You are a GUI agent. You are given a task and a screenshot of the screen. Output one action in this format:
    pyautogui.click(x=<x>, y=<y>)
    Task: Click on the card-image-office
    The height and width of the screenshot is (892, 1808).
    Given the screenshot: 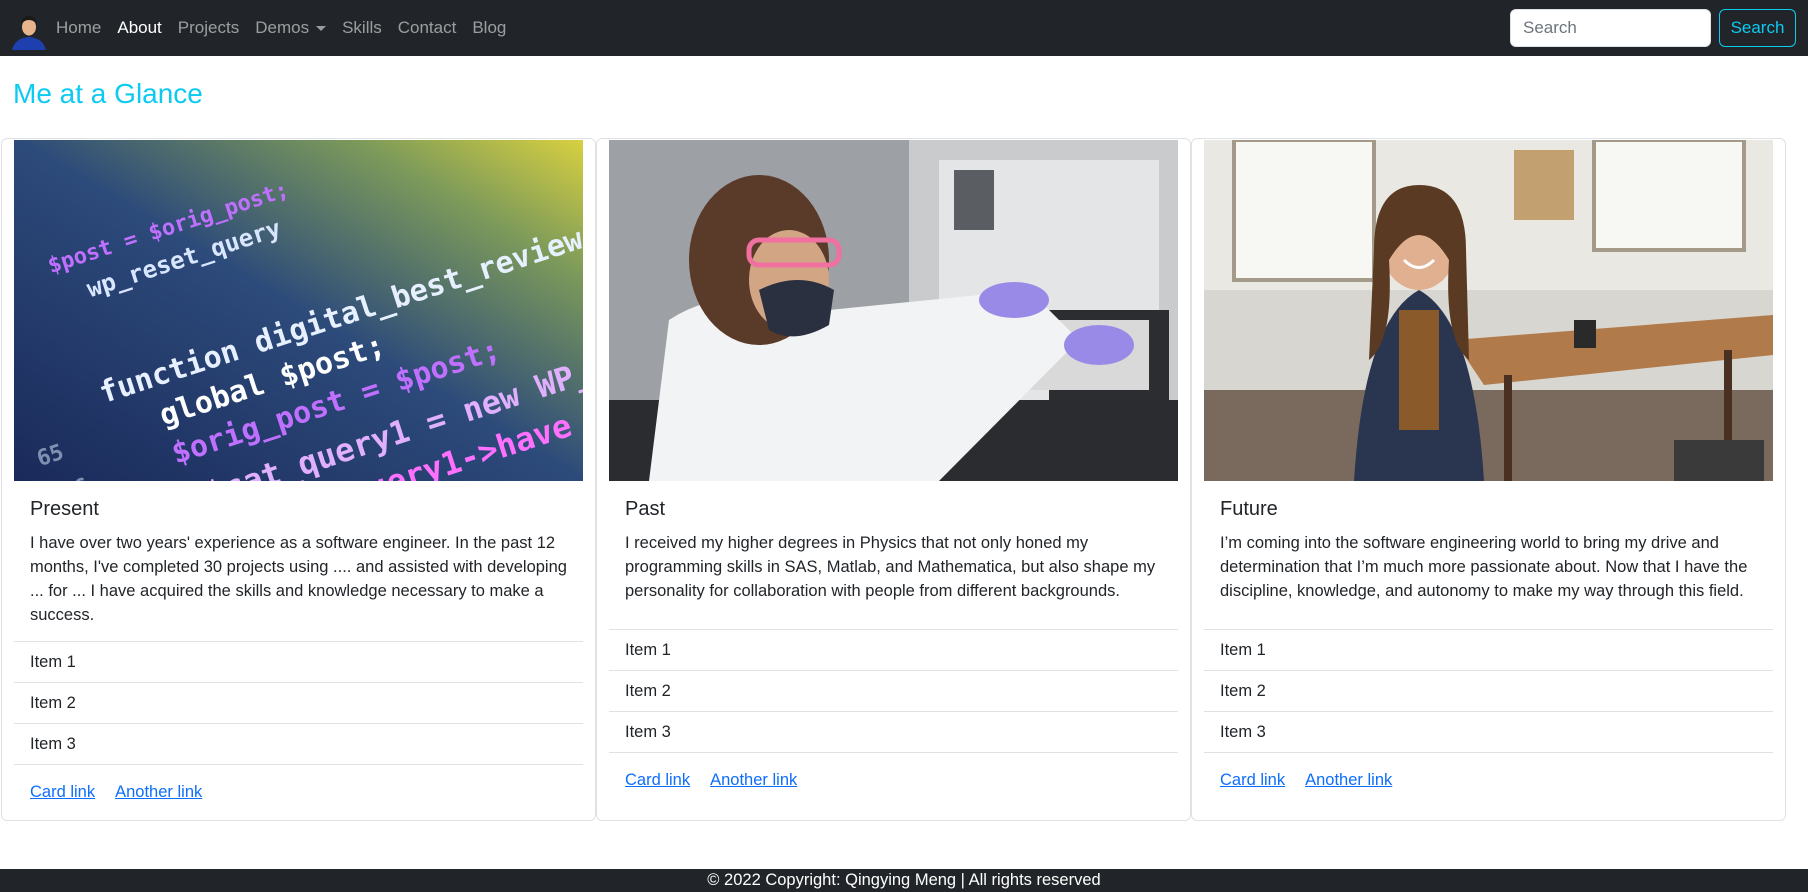 What is the action you would take?
    pyautogui.click(x=1488, y=310)
    